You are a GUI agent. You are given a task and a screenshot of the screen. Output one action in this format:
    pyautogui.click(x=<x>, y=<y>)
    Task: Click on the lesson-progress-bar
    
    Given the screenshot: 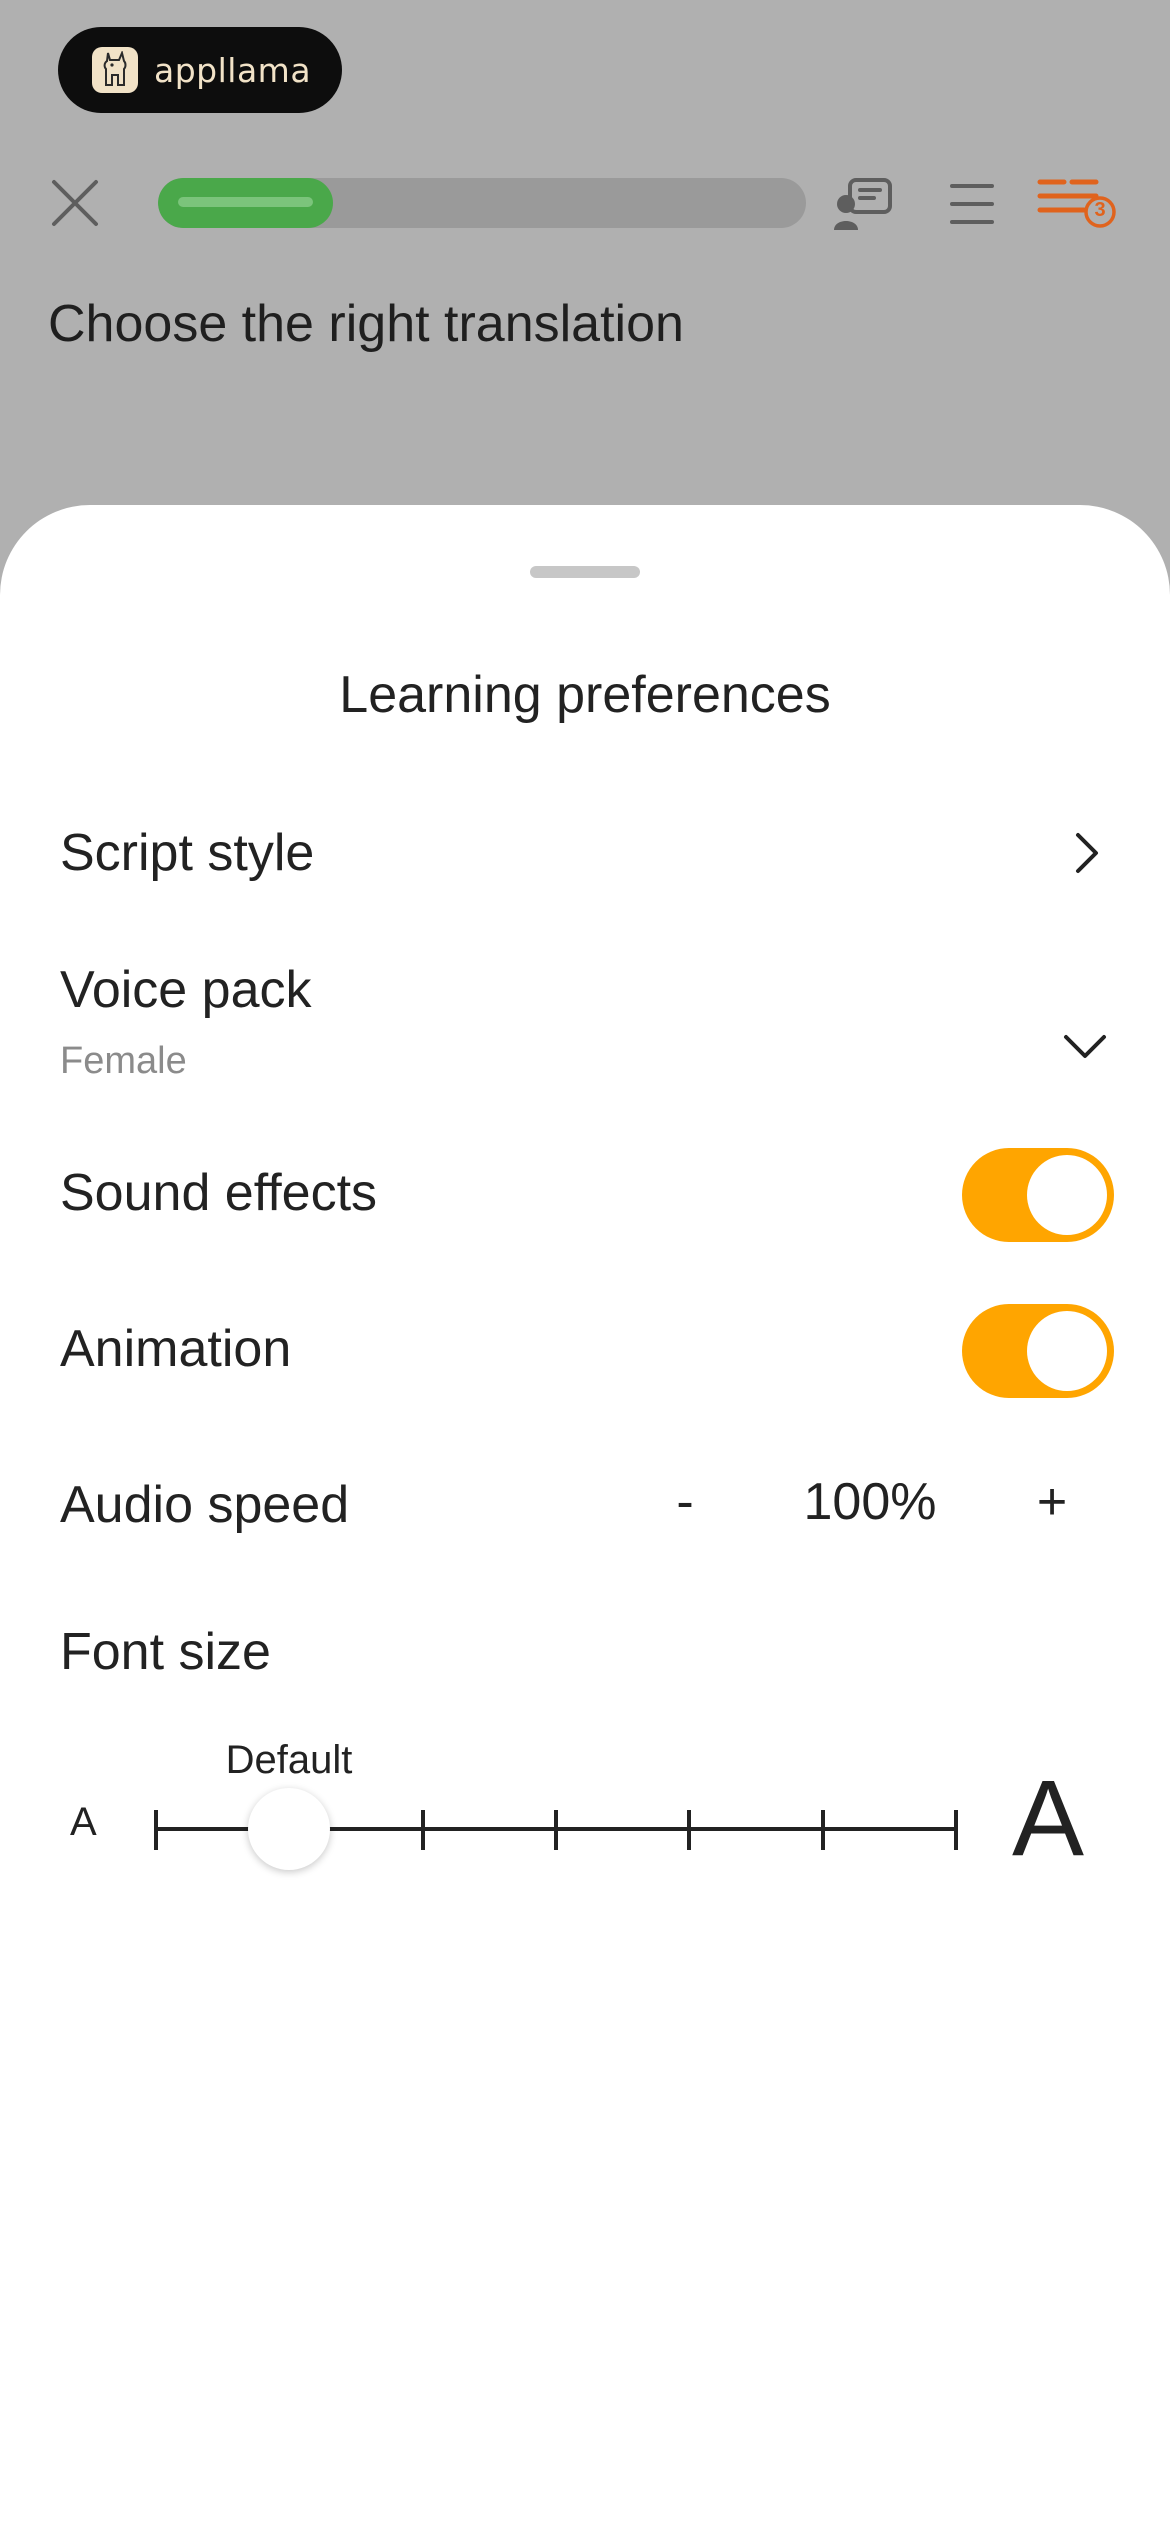 What is the action you would take?
    pyautogui.click(x=482, y=203)
    